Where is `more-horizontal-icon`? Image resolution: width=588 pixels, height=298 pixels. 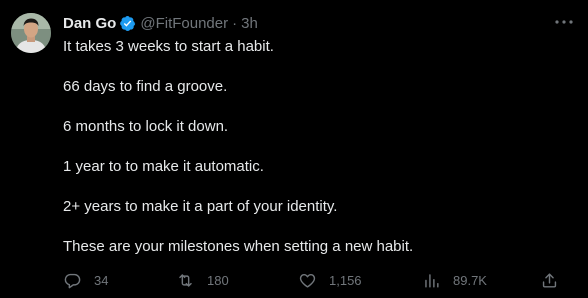 more-horizontal-icon is located at coordinates (564, 22).